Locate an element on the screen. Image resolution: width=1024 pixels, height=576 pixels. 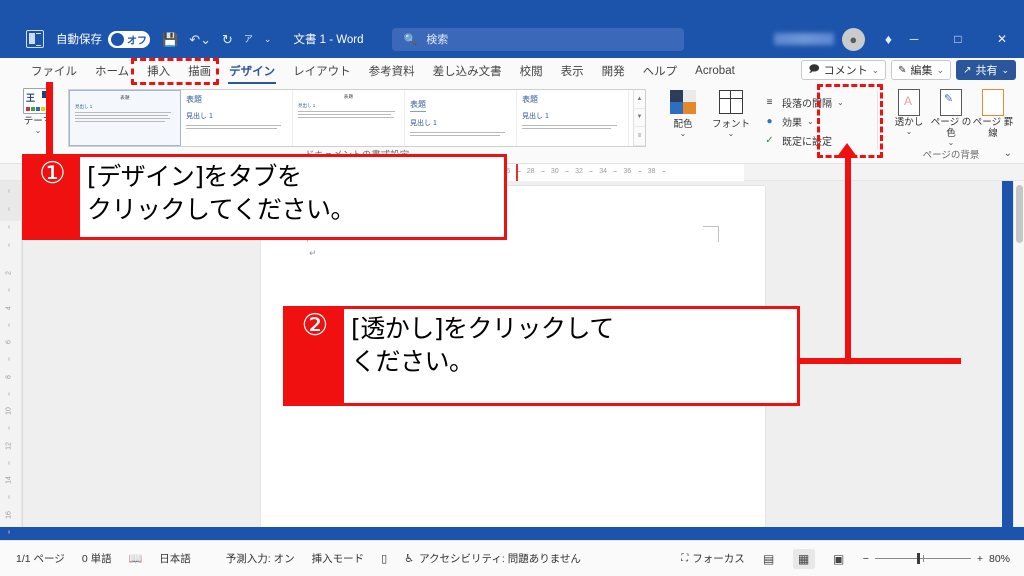
tab-mailings: 差し込み文書 is located at coordinates (467, 71).